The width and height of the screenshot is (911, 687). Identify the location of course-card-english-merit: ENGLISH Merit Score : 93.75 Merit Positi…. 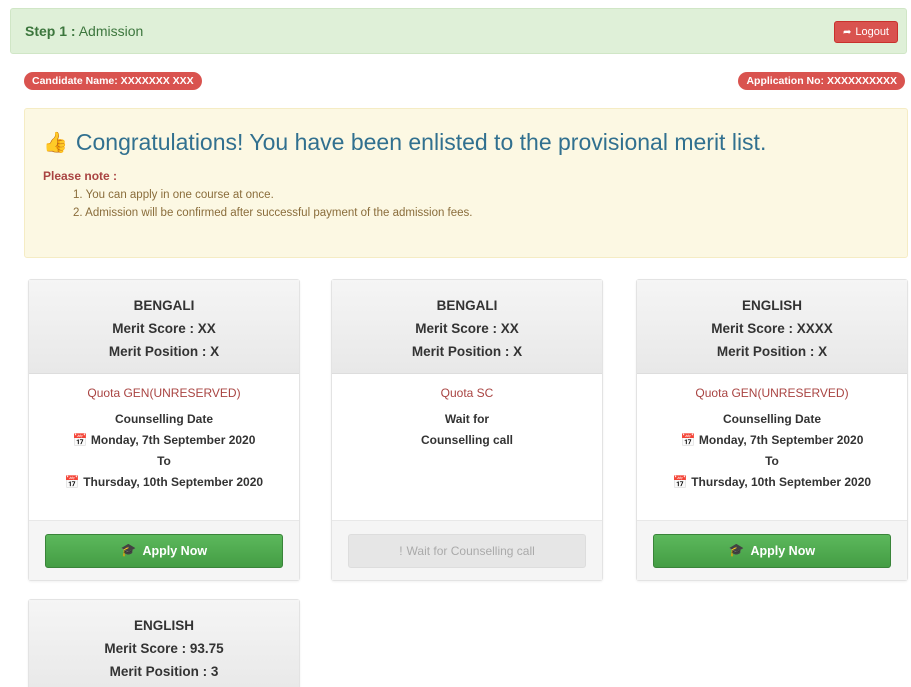
(164, 643).